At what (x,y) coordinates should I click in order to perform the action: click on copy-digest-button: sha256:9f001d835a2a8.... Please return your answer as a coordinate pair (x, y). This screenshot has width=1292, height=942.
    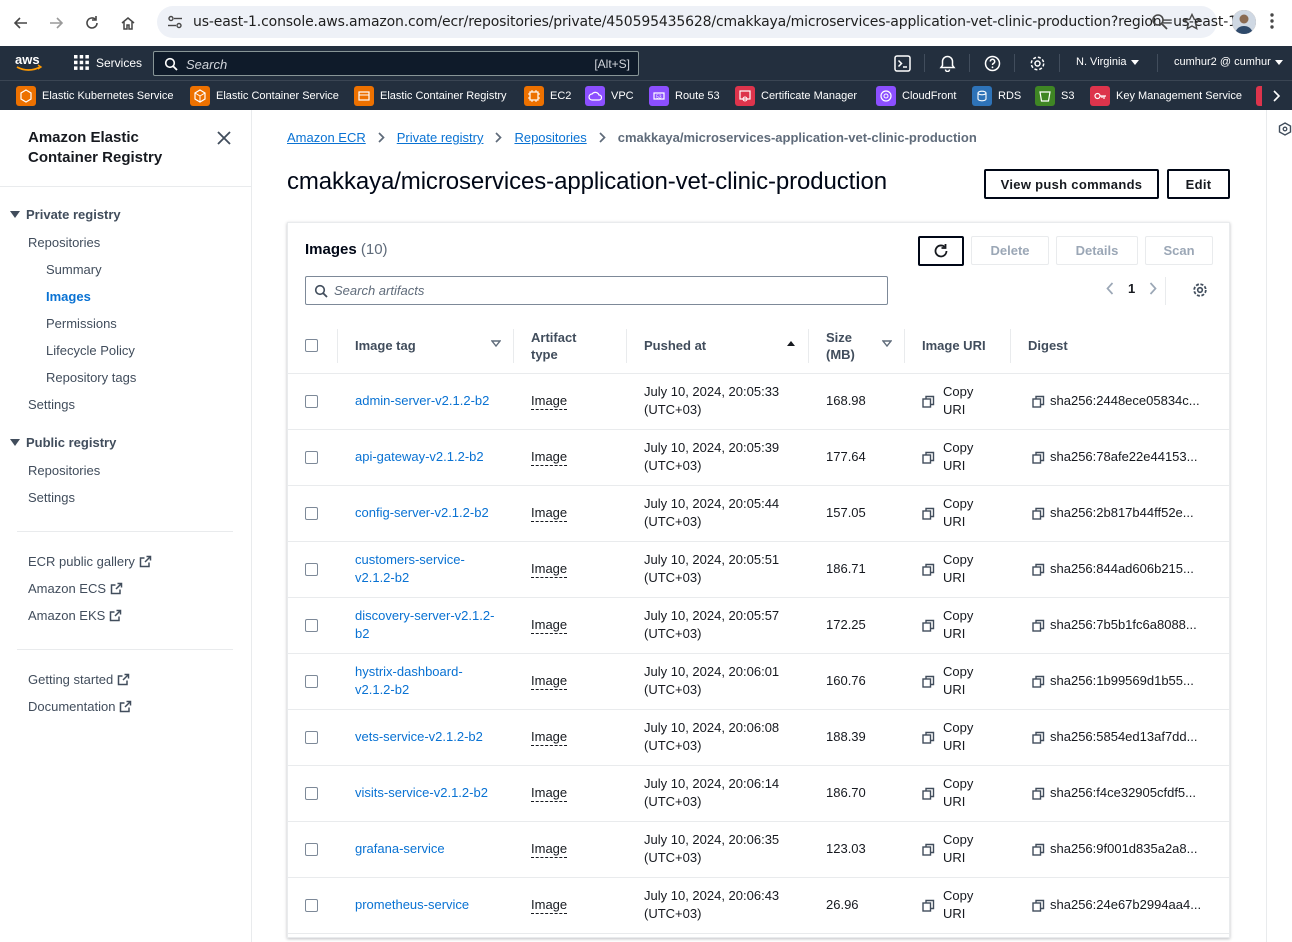
    Looking at the image, I should click on (1124, 849).